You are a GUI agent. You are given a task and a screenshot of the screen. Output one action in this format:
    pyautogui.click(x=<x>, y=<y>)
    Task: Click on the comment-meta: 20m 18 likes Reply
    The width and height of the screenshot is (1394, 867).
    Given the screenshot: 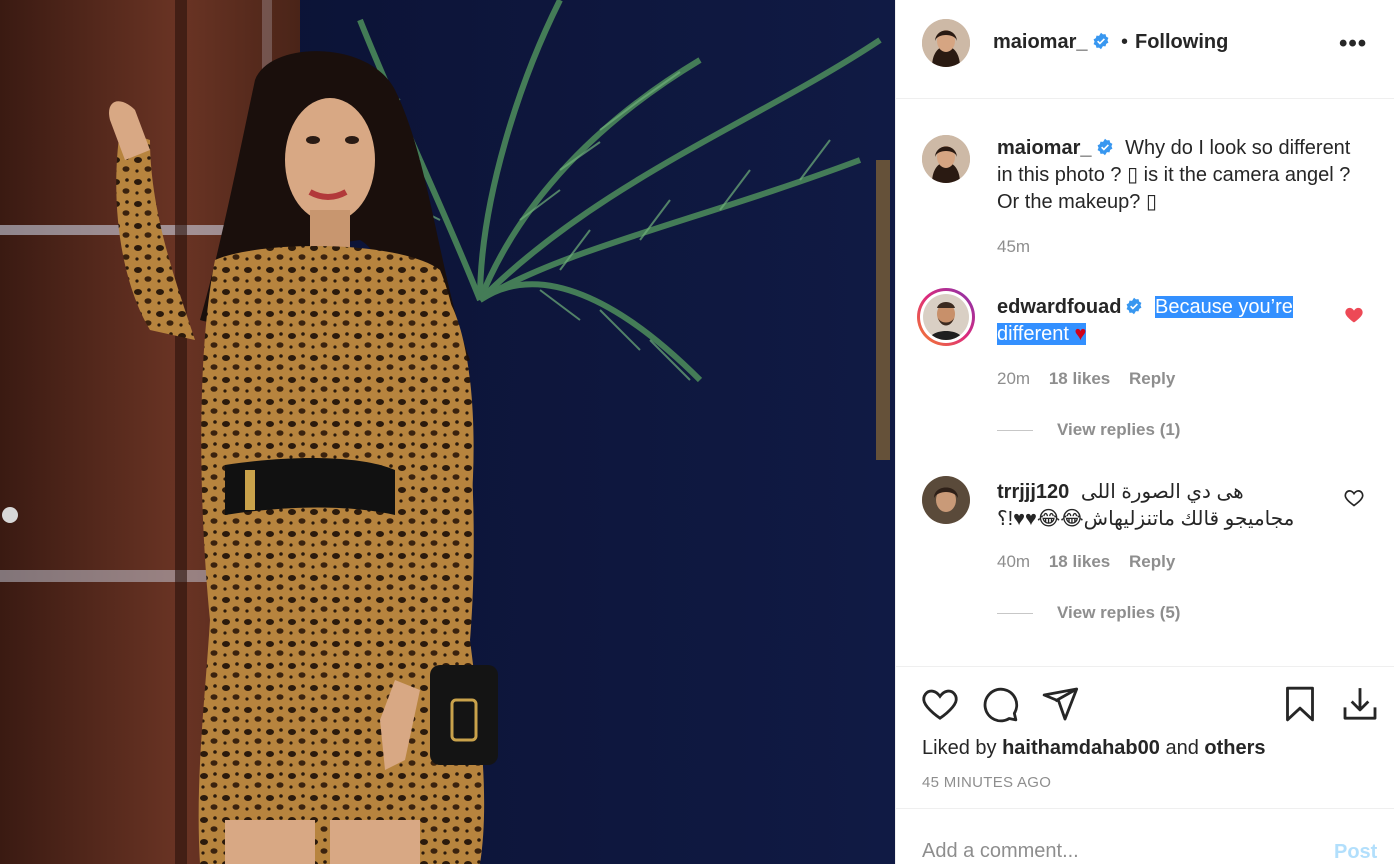 What is the action you would take?
    pyautogui.click(x=1093, y=379)
    